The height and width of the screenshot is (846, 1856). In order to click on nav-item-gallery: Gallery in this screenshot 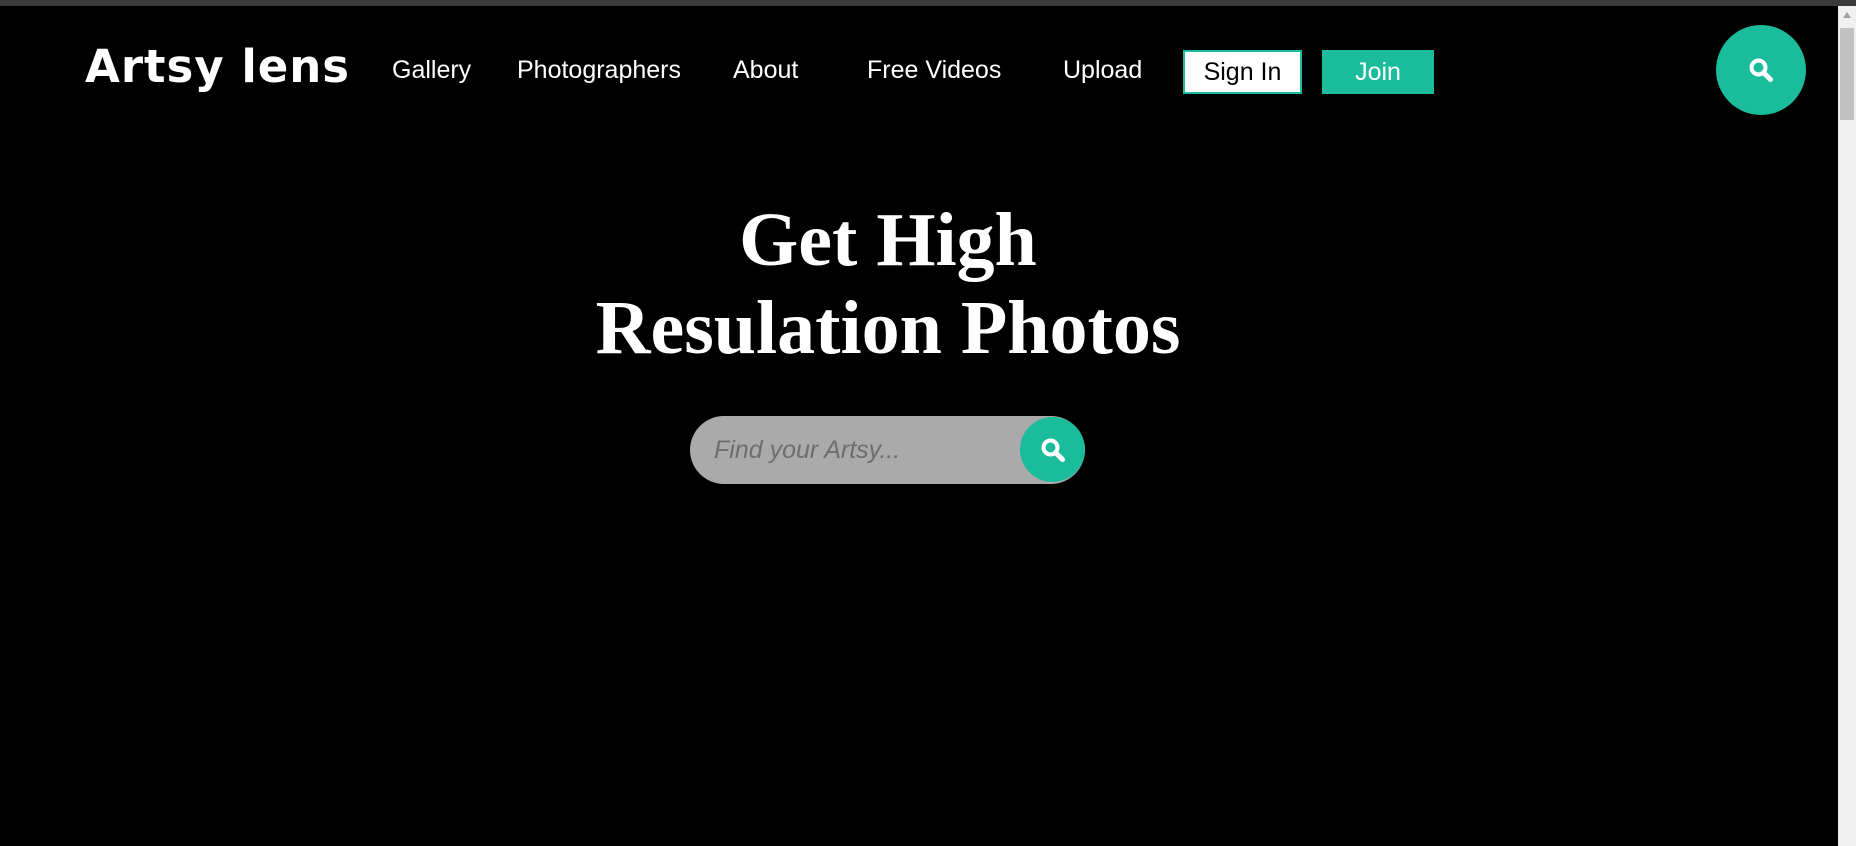, I will do `click(431, 70)`.